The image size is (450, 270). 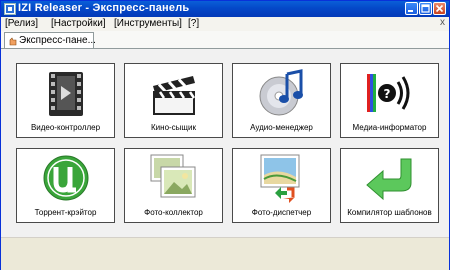 I want to click on maximize-button, so click(x=425, y=8).